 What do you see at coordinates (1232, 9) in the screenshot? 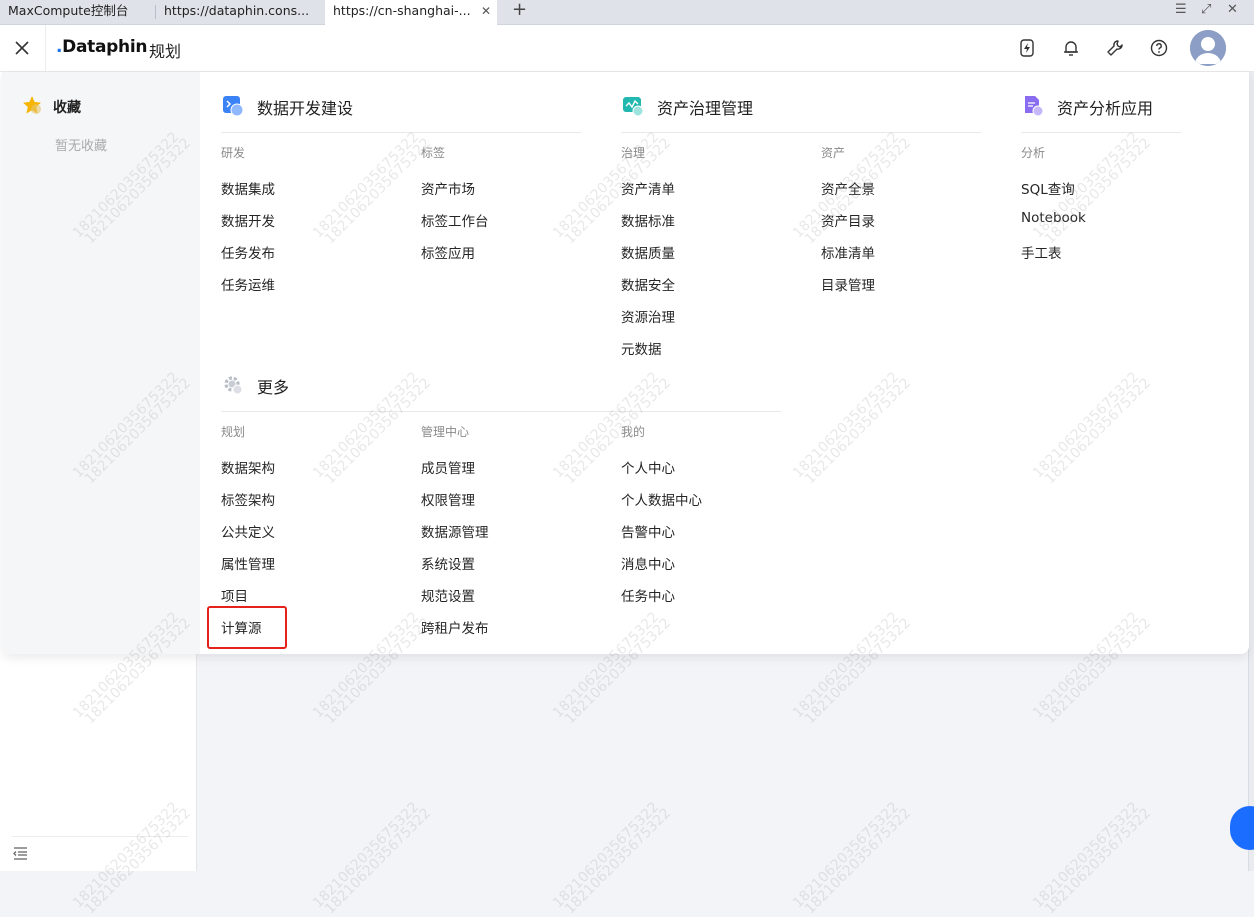
I see `window-close-icon: ✕` at bounding box center [1232, 9].